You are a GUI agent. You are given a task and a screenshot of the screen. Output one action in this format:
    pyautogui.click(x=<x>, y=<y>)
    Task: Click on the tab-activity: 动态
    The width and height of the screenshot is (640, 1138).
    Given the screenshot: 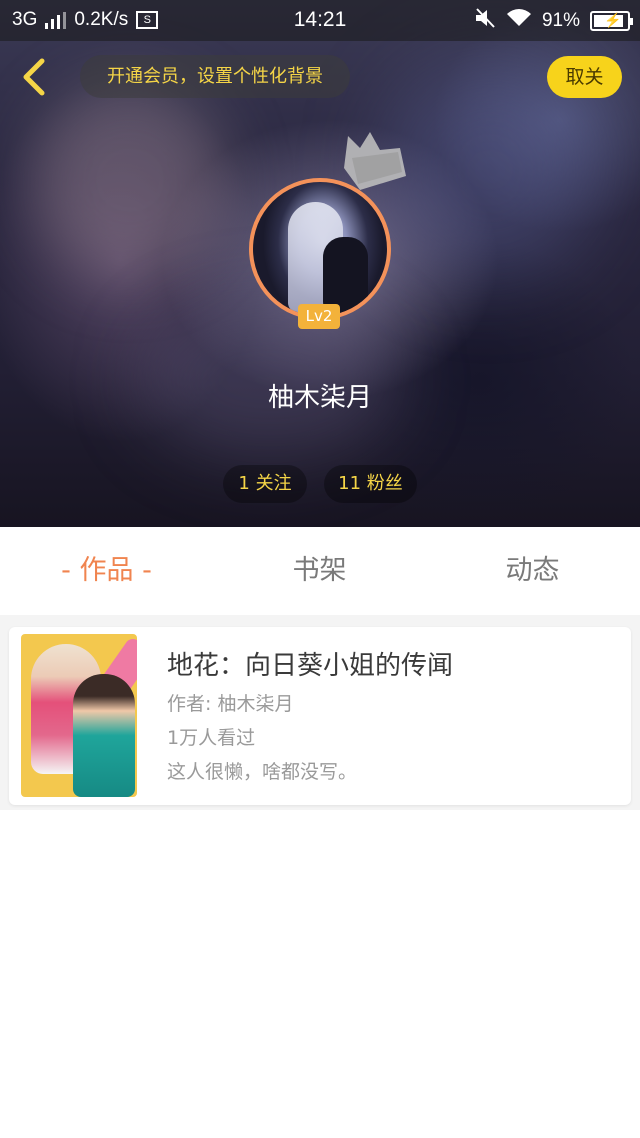 What is the action you would take?
    pyautogui.click(x=532, y=571)
    